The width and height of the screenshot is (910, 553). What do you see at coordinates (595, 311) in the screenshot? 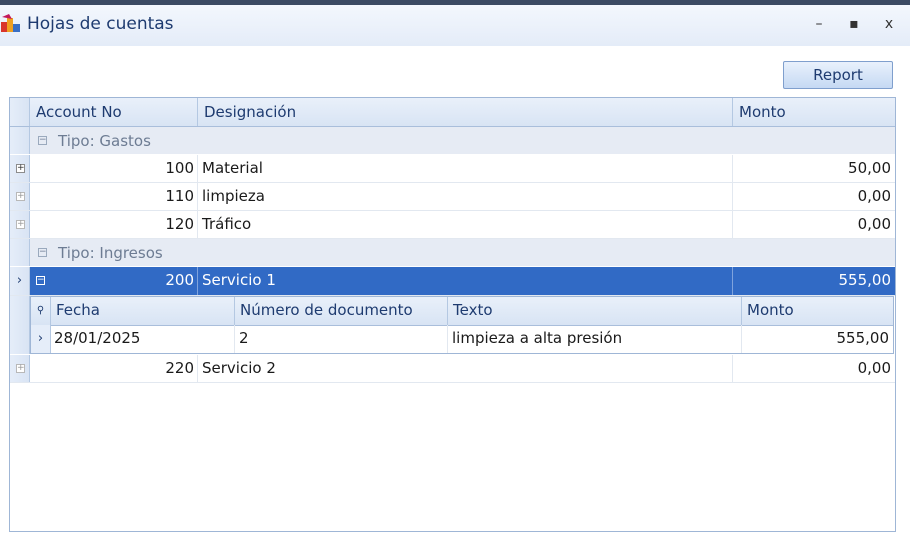
I see `column-header-texto: Texto` at bounding box center [595, 311].